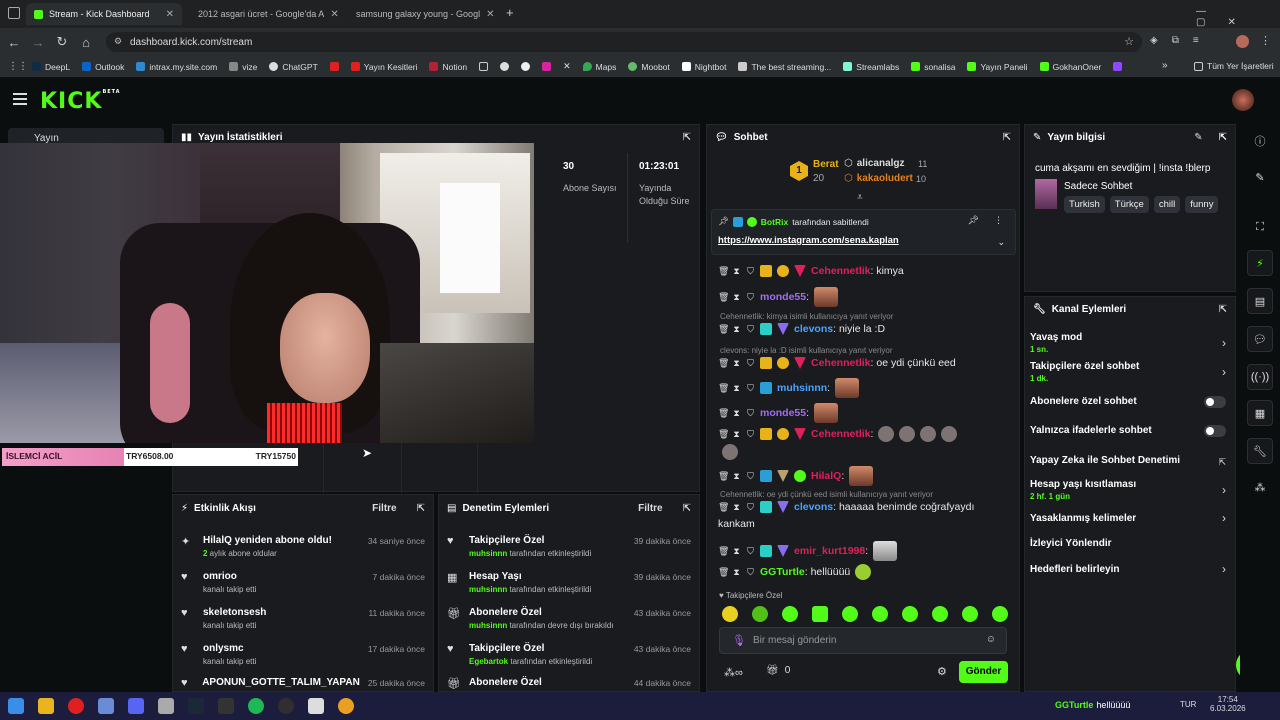 This screenshot has width=1280, height=720. Describe the element at coordinates (1118, 66) in the screenshot. I see `bookmark-twitch` at that location.